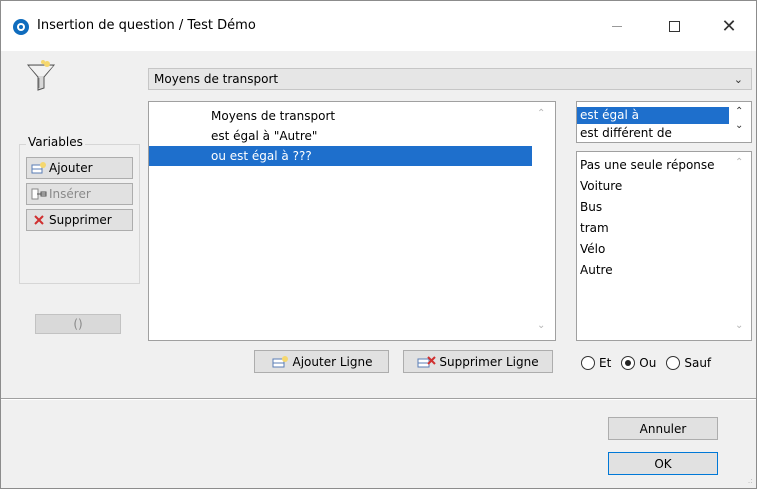 This screenshot has height=489, width=757. Describe the element at coordinates (273, 116) in the screenshot. I see `condition-row-text: Moyens de transport` at that location.